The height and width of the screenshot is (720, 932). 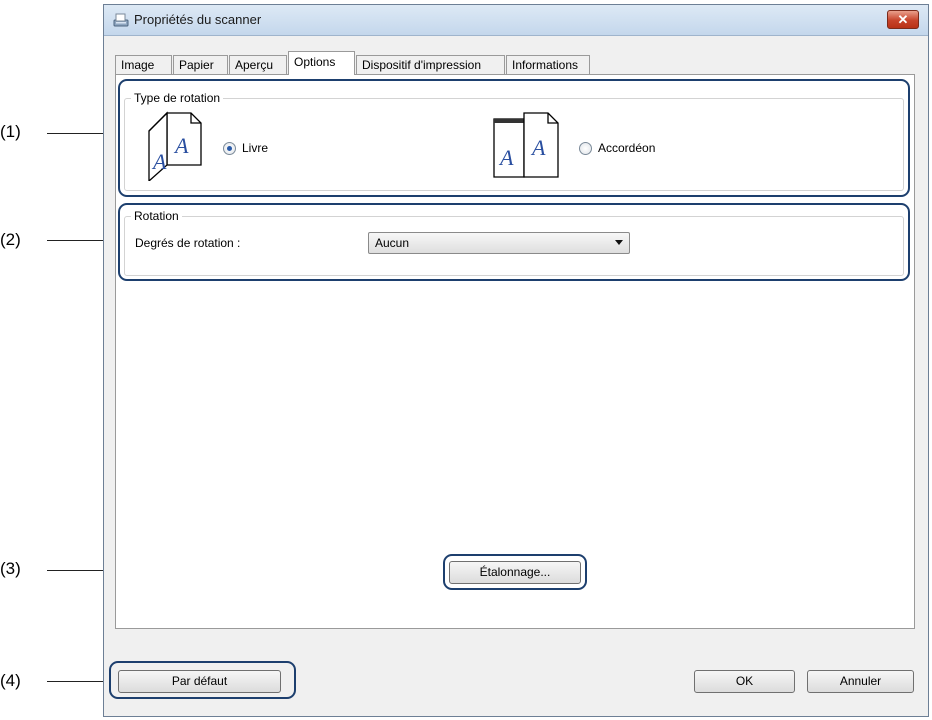 What do you see at coordinates (143, 64) in the screenshot?
I see `tab-image: Image` at bounding box center [143, 64].